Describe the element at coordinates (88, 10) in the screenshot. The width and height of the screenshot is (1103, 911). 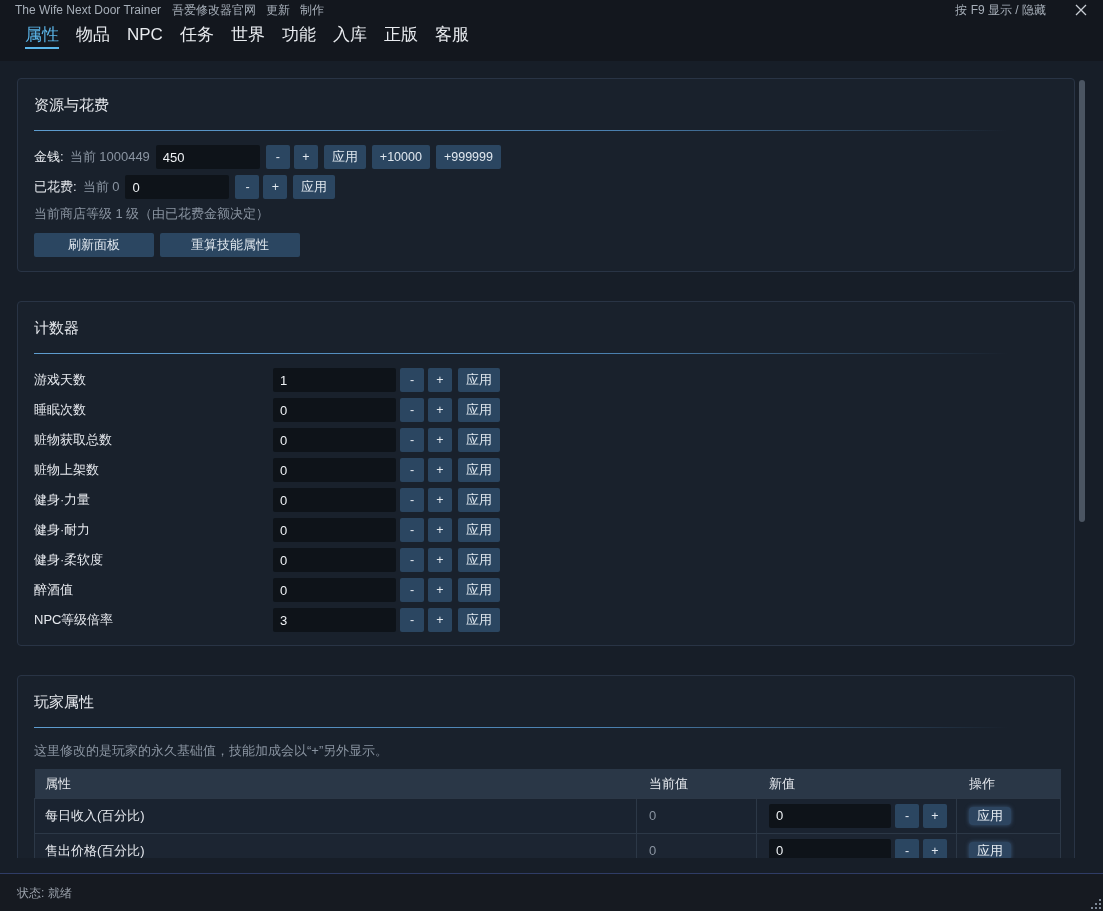
I see `window-title: The Wife Next Door Trainer` at that location.